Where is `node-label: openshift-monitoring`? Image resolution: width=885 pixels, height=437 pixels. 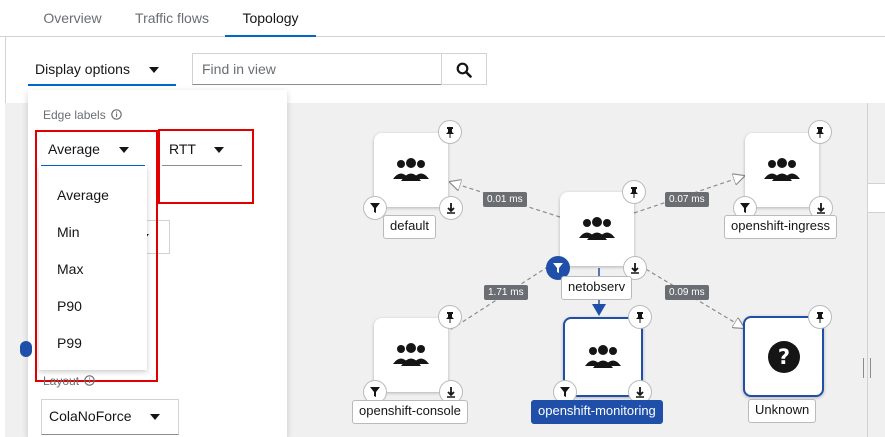 node-label: openshift-monitoring is located at coordinates (597, 412).